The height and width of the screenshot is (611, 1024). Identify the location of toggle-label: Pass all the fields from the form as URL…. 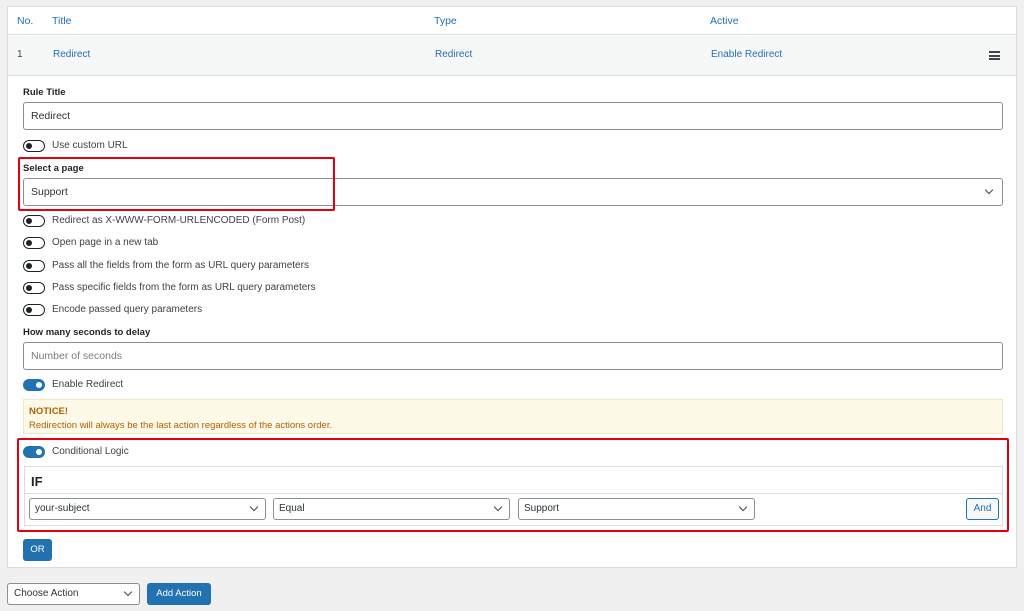
(180, 265).